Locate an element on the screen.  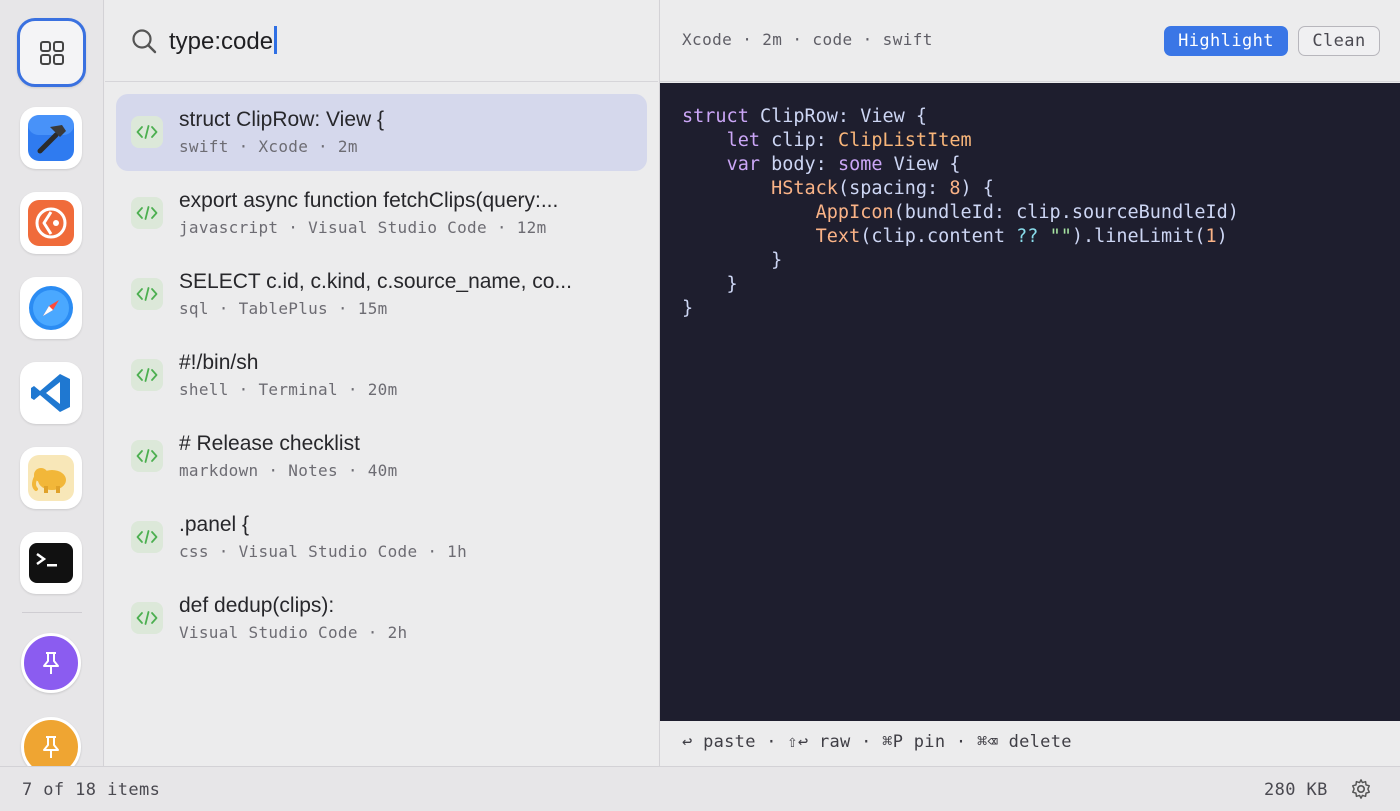
clip-meta: css · Visual Studio Code · 1h is located at coordinates (323, 551).